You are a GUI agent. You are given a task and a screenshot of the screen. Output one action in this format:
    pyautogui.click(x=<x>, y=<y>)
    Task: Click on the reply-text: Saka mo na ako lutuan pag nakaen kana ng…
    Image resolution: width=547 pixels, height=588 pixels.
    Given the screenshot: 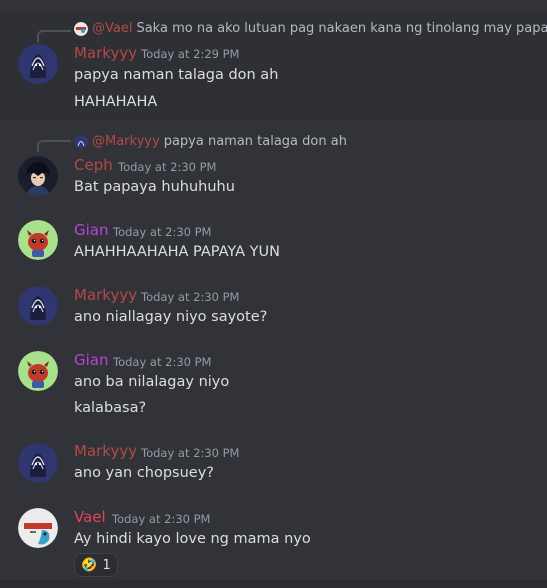 What is the action you would take?
    pyautogui.click(x=341, y=28)
    